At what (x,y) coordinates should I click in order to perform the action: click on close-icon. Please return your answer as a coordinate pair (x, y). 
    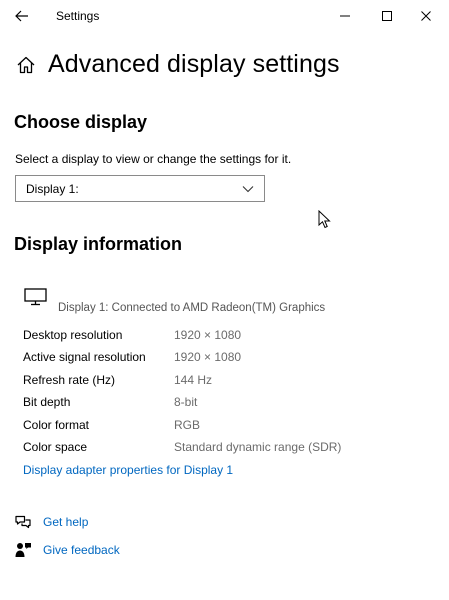
    Looking at the image, I should click on (426, 16).